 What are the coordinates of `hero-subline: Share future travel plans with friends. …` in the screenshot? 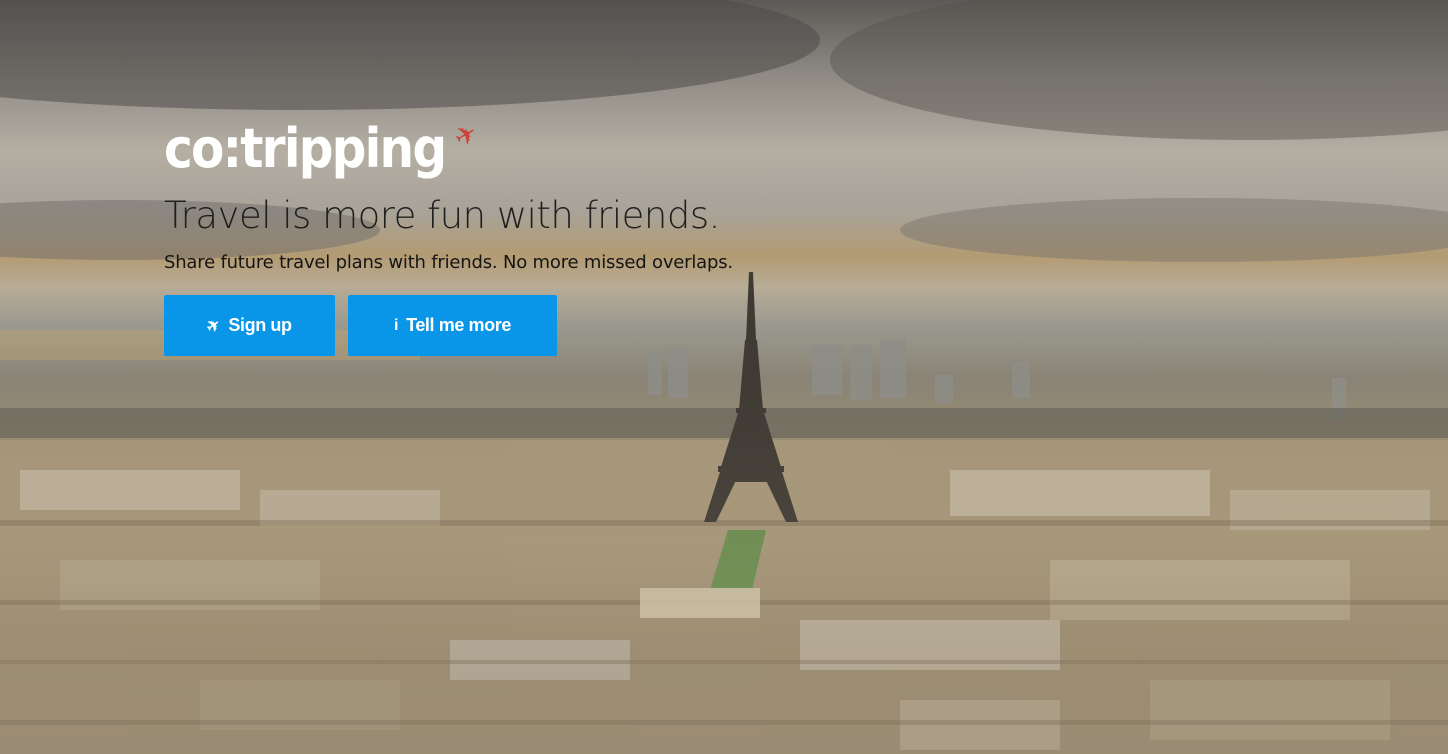 It's located at (448, 262).